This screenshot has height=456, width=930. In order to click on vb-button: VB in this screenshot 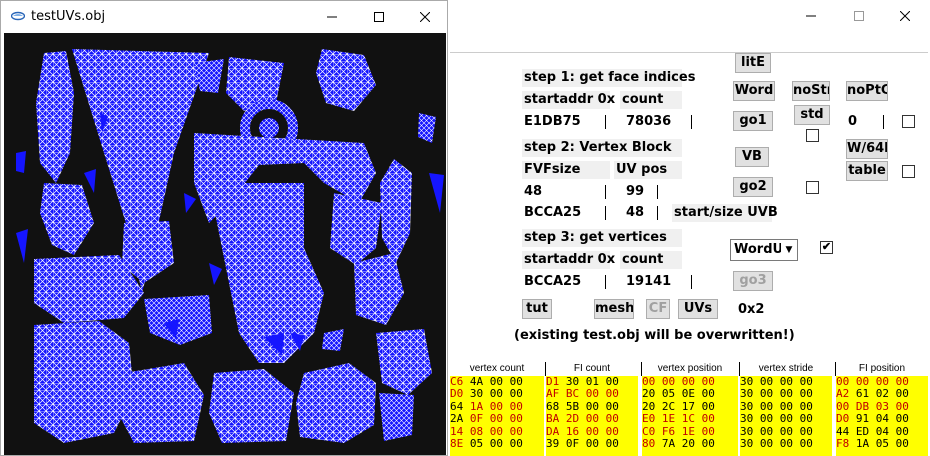, I will do `click(752, 157)`.